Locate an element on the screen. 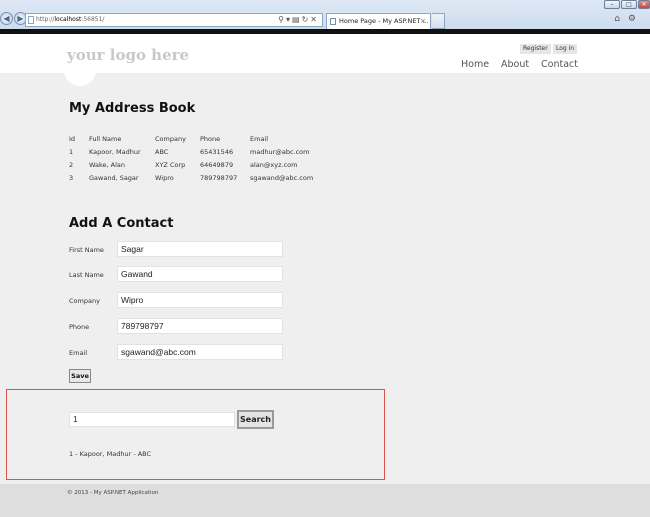 This screenshot has height=517, width=650. tab-close-icon: × is located at coordinates (423, 21).